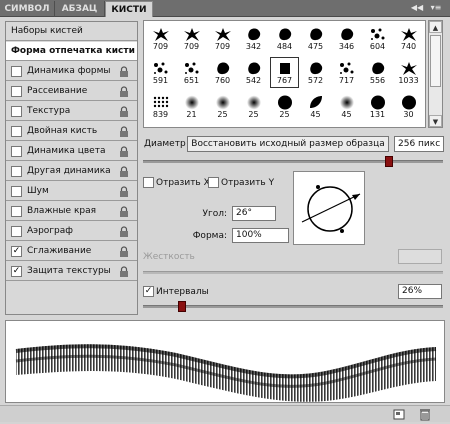 This screenshot has width=450, height=424. I want to click on flip-x-checkbox: Отразить X, so click(176, 183).